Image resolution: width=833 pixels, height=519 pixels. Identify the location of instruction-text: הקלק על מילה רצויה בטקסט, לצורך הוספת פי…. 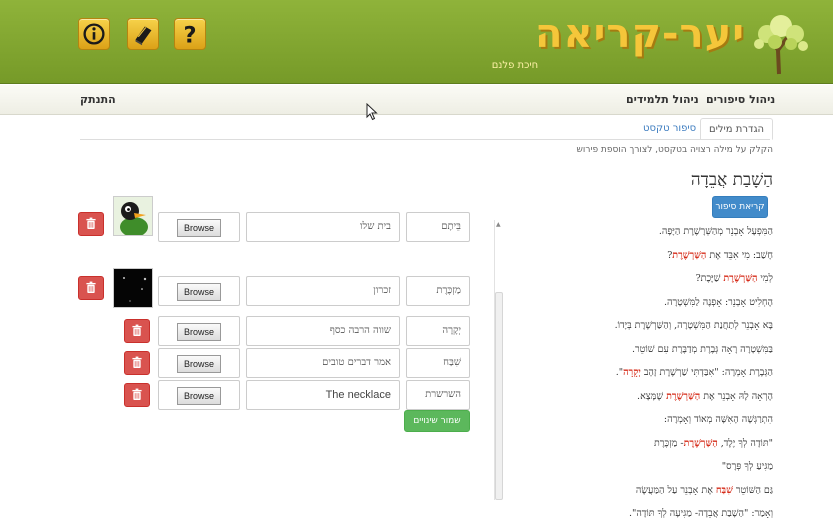
(674, 150).